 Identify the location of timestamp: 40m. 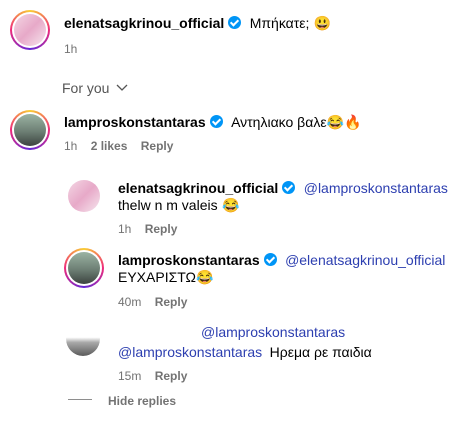
(130, 302).